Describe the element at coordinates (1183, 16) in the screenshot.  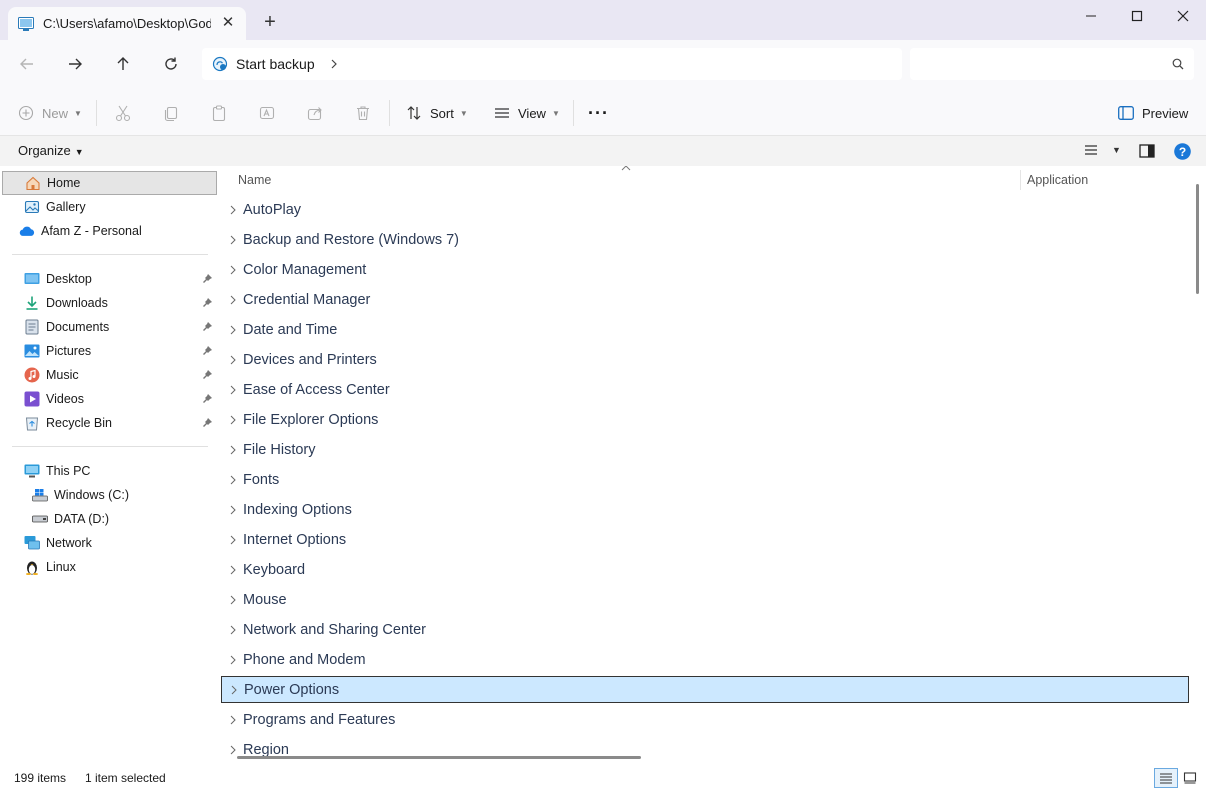
I see `close-window-button` at that location.